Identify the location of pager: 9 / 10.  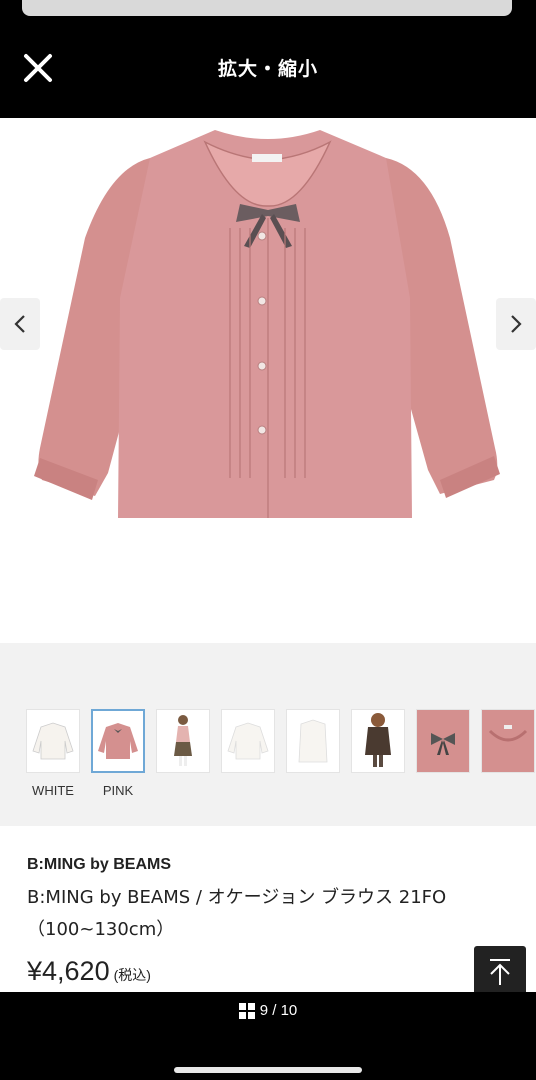
(268, 1010).